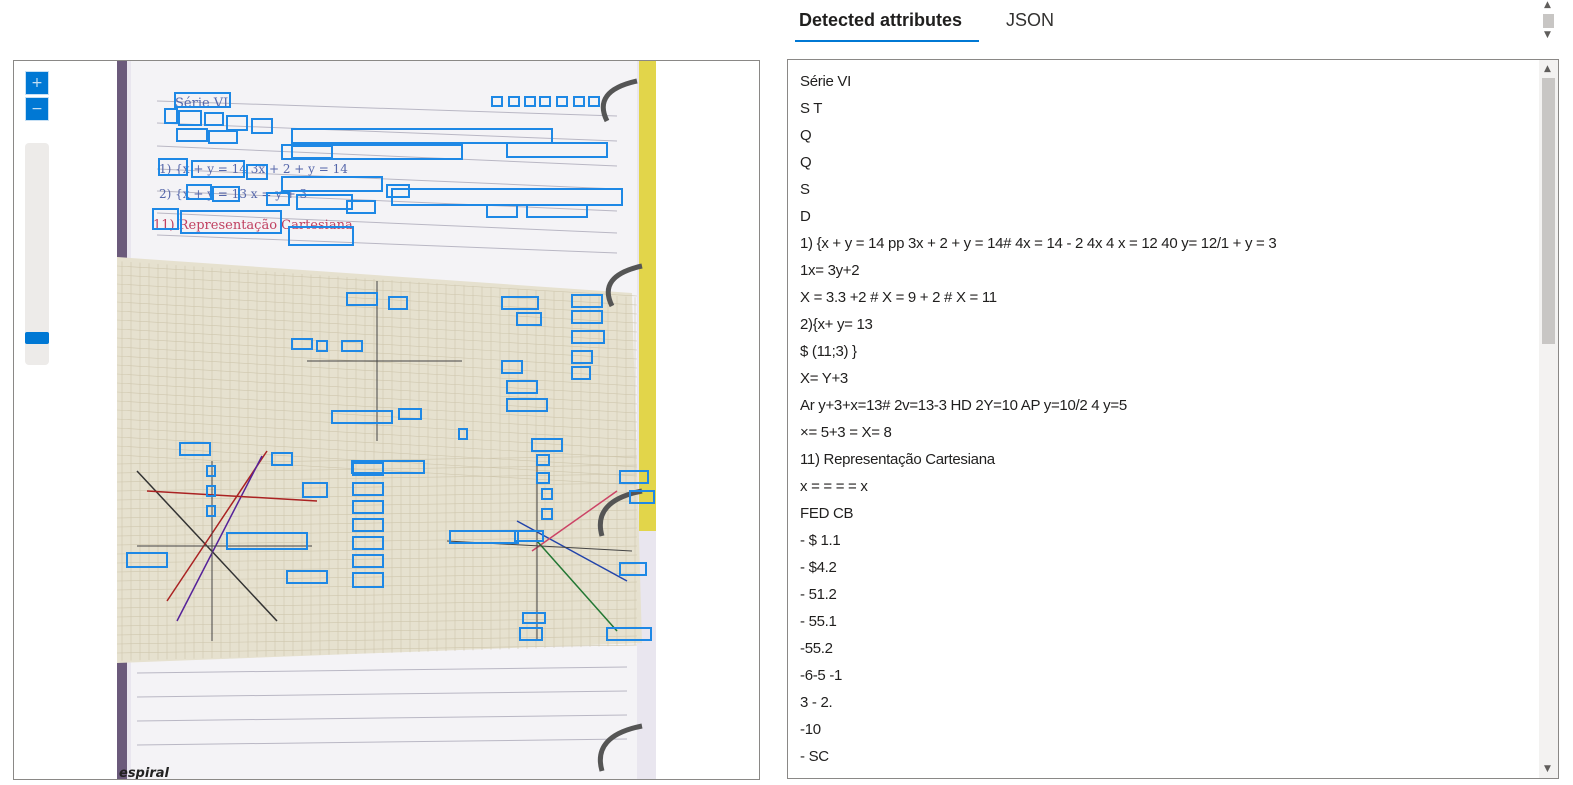  I want to click on tab-json: JSON, so click(1030, 20).